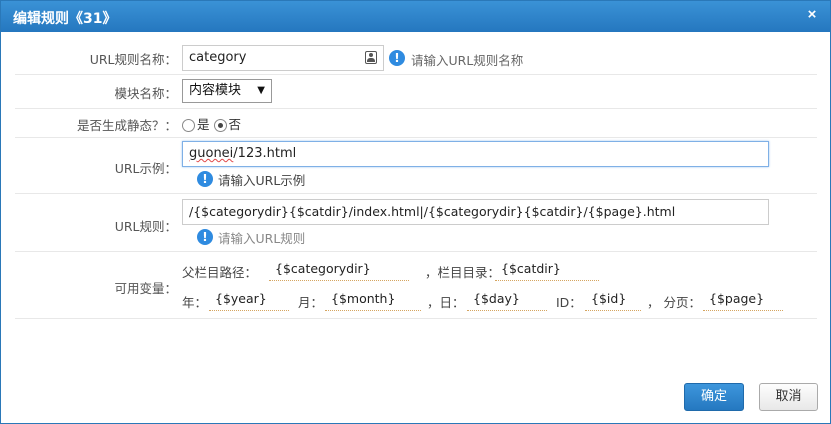 The width and height of the screenshot is (831, 424). I want to click on static-yes-label: 是, so click(203, 124).